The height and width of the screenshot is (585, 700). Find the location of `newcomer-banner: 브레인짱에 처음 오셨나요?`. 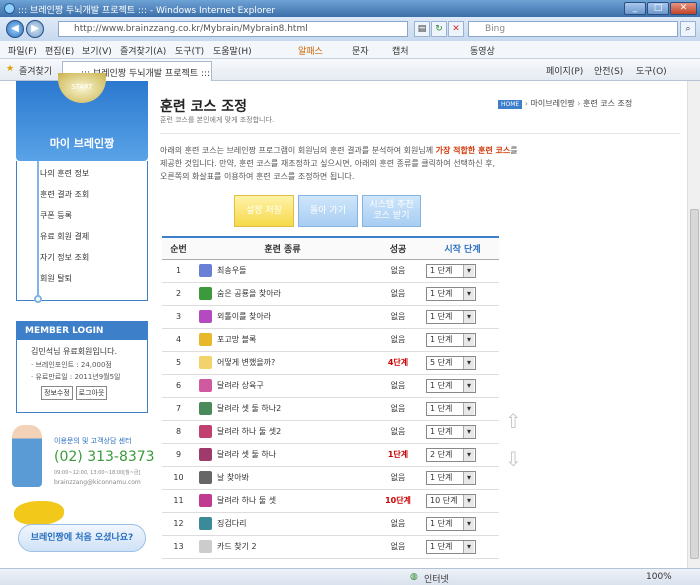

newcomer-banner: 브레인짱에 처음 오셨나요? is located at coordinates (82, 538).